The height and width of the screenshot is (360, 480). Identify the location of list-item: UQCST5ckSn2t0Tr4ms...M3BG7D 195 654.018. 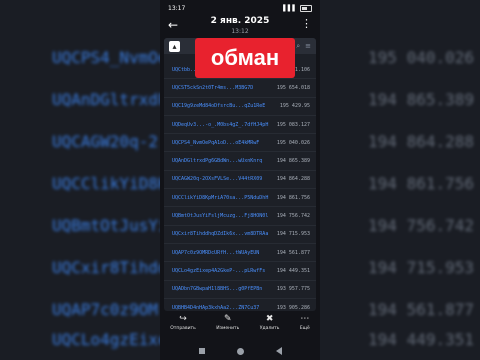
(240, 88).